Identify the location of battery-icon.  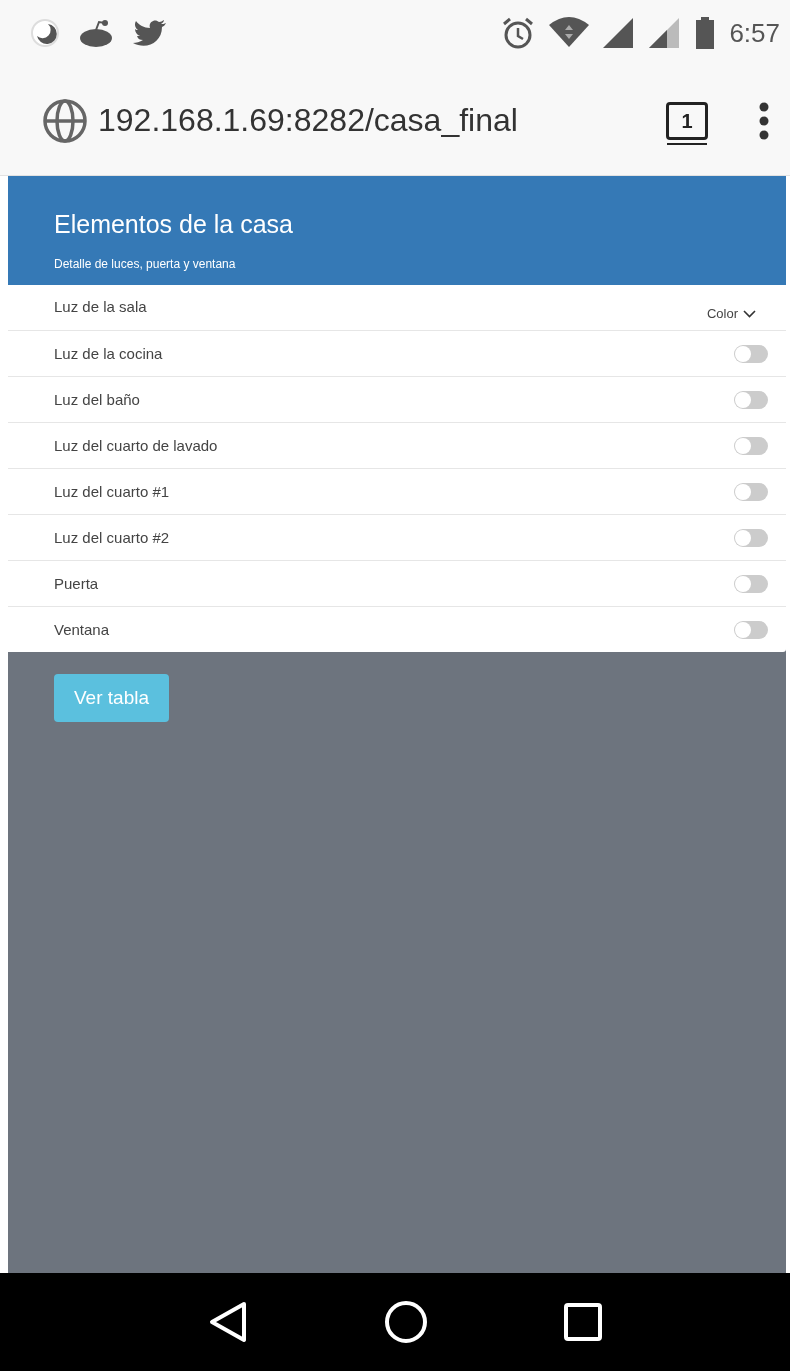
(705, 33).